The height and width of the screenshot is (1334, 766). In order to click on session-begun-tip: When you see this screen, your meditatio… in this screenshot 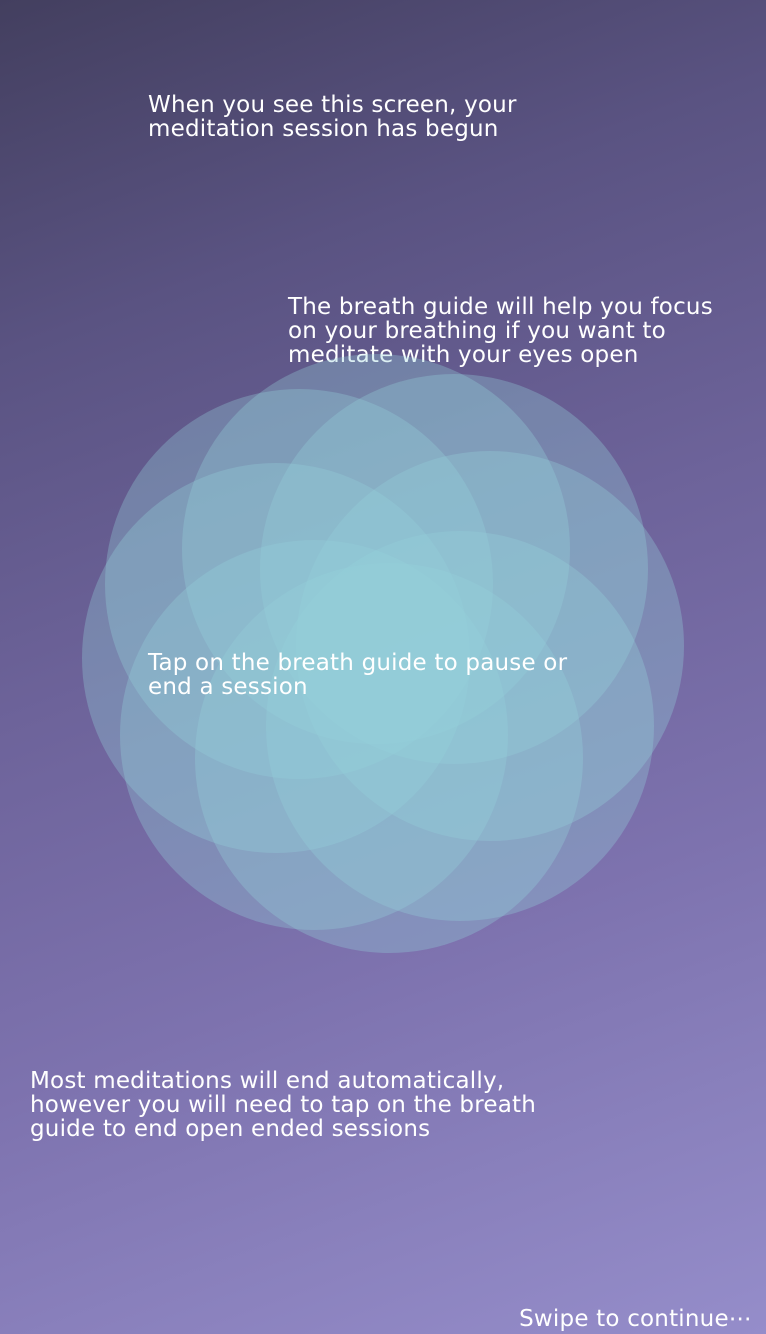, I will do `click(332, 117)`.